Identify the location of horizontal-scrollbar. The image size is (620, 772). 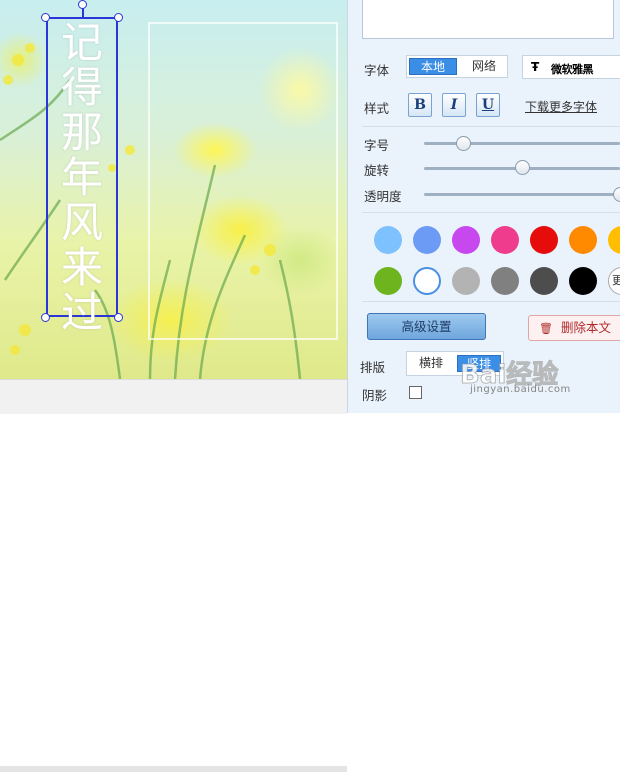
(173, 769).